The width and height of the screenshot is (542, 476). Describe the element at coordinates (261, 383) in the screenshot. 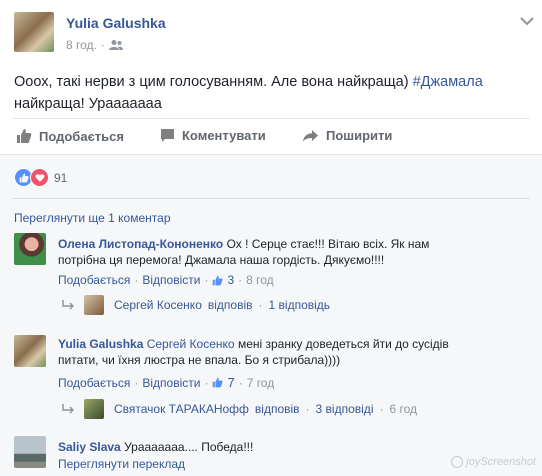

I see `comment-time-2: 7 год` at that location.